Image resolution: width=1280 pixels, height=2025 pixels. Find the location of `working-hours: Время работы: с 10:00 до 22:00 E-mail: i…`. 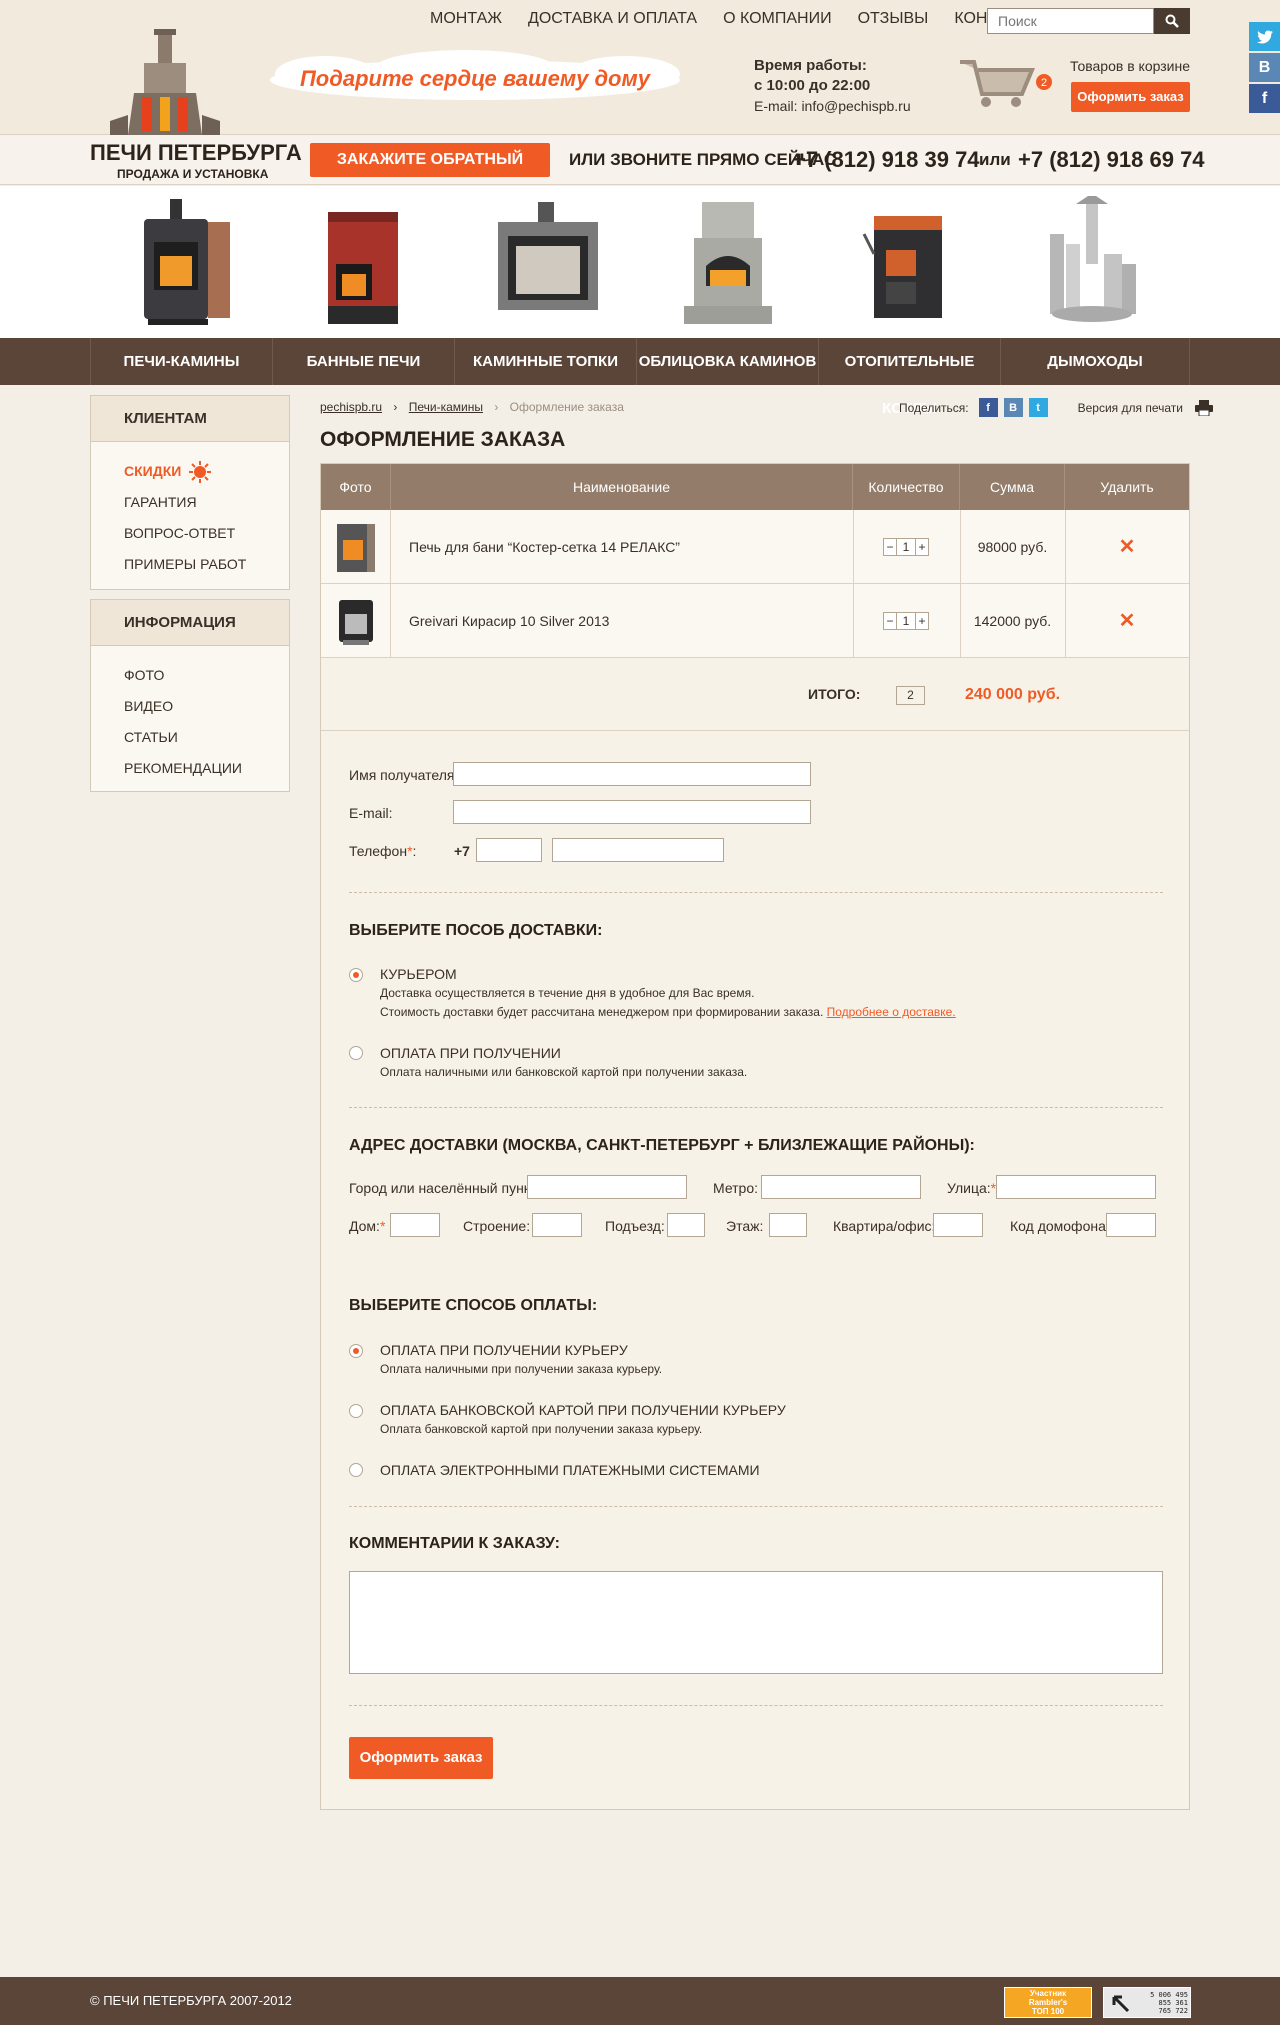

working-hours: Время работы: с 10:00 до 22:00 E-mail: i… is located at coordinates (832, 86).